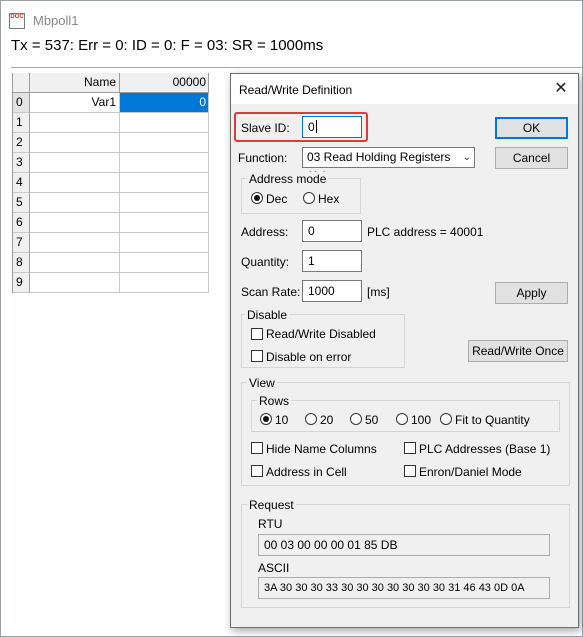 The height and width of the screenshot is (637, 583). What do you see at coordinates (164, 83) in the screenshot?
I see `column-header-value: 00000` at bounding box center [164, 83].